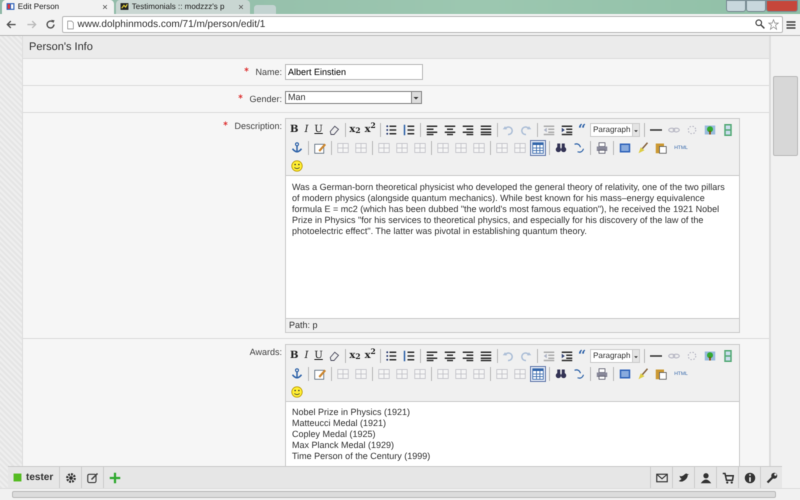 This screenshot has width=800, height=500. What do you see at coordinates (41, 477) in the screenshot?
I see `user-name: tester` at bounding box center [41, 477].